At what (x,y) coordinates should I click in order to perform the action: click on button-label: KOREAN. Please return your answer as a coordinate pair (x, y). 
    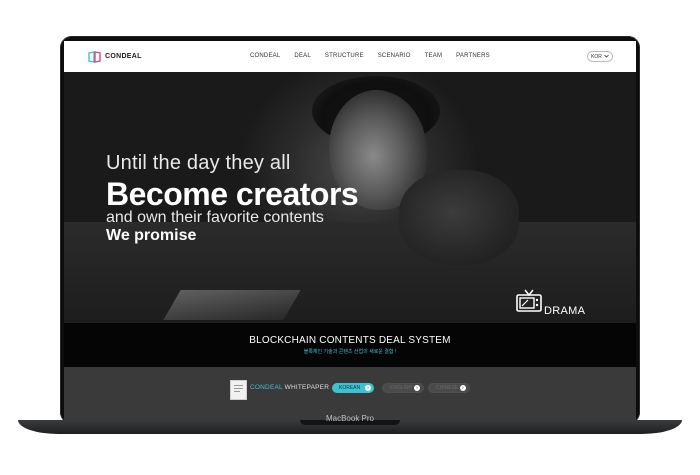
    Looking at the image, I should click on (350, 388).